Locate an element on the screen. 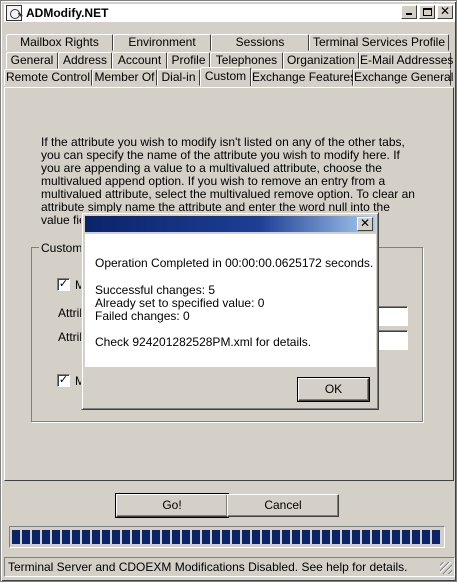  dialog-ok-button: OK is located at coordinates (333, 389).